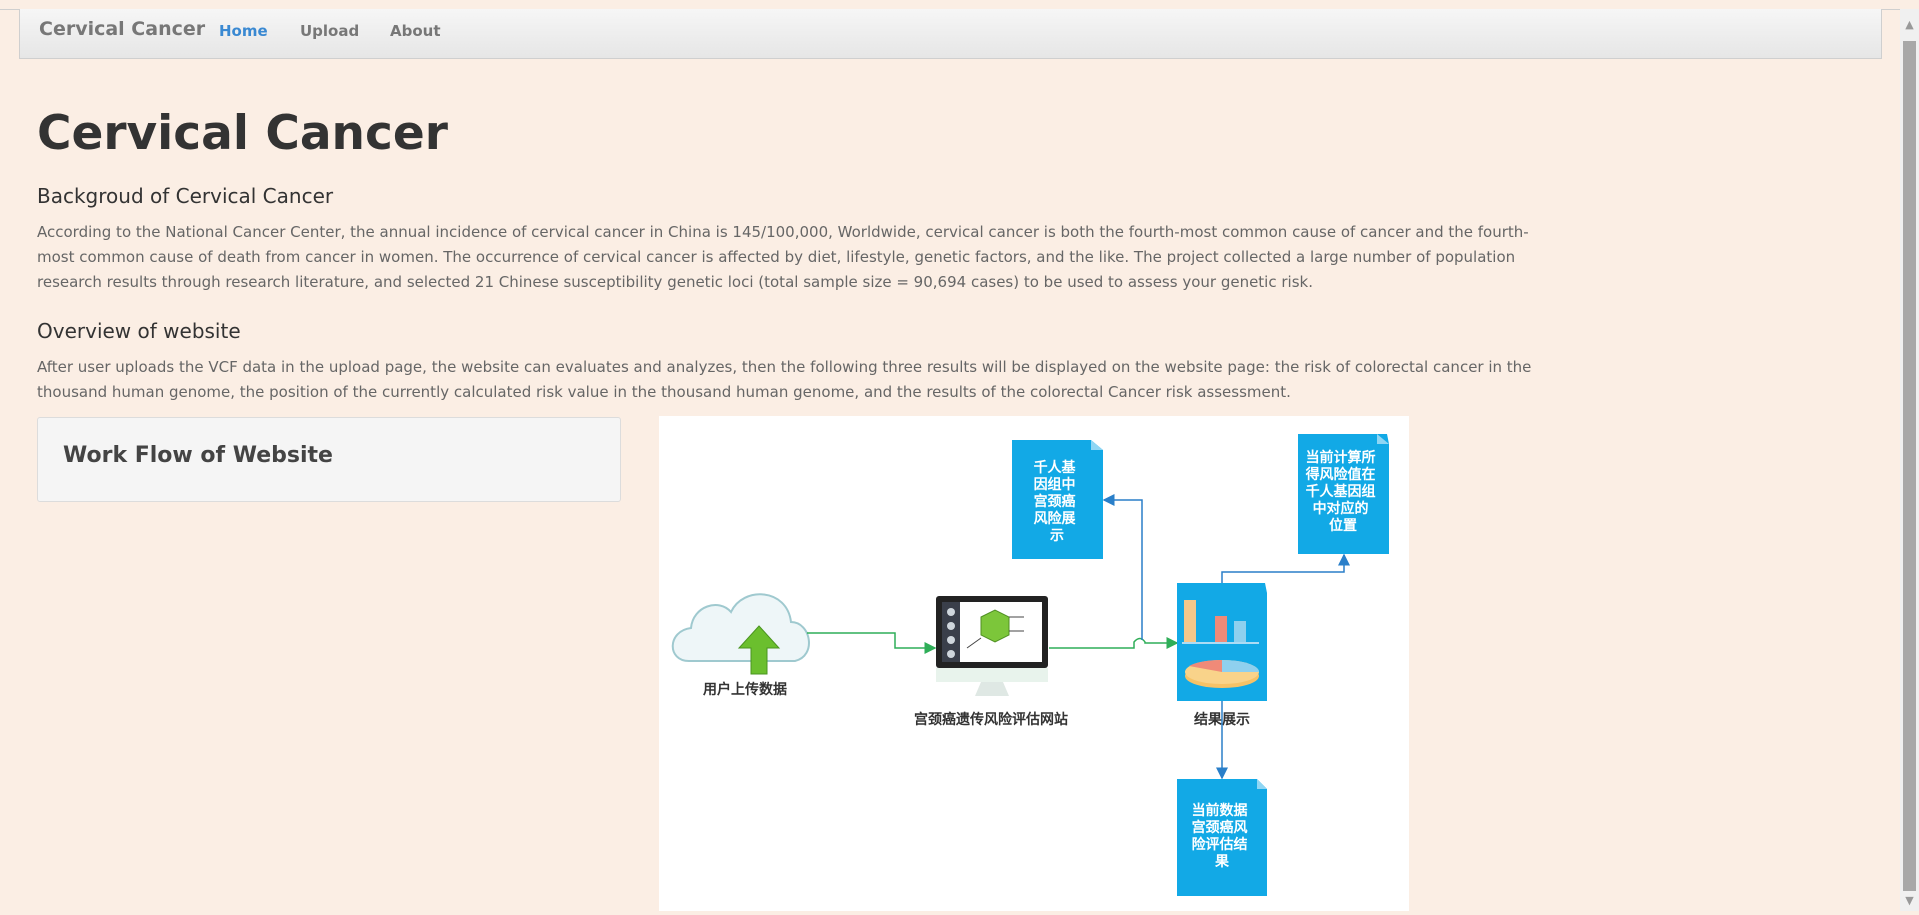 Image resolution: width=1919 pixels, height=915 pixels. I want to click on navbar: Cervical Cancer Home Upload About, so click(950, 34).